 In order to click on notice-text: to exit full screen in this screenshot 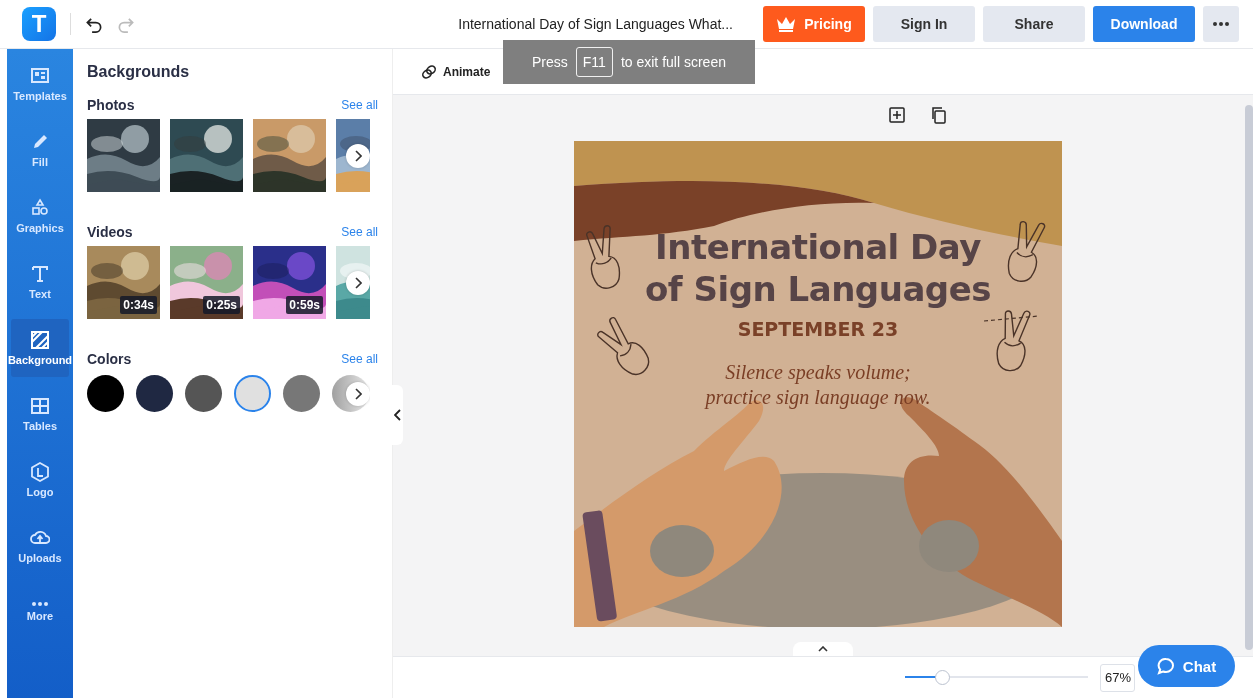, I will do `click(673, 62)`.